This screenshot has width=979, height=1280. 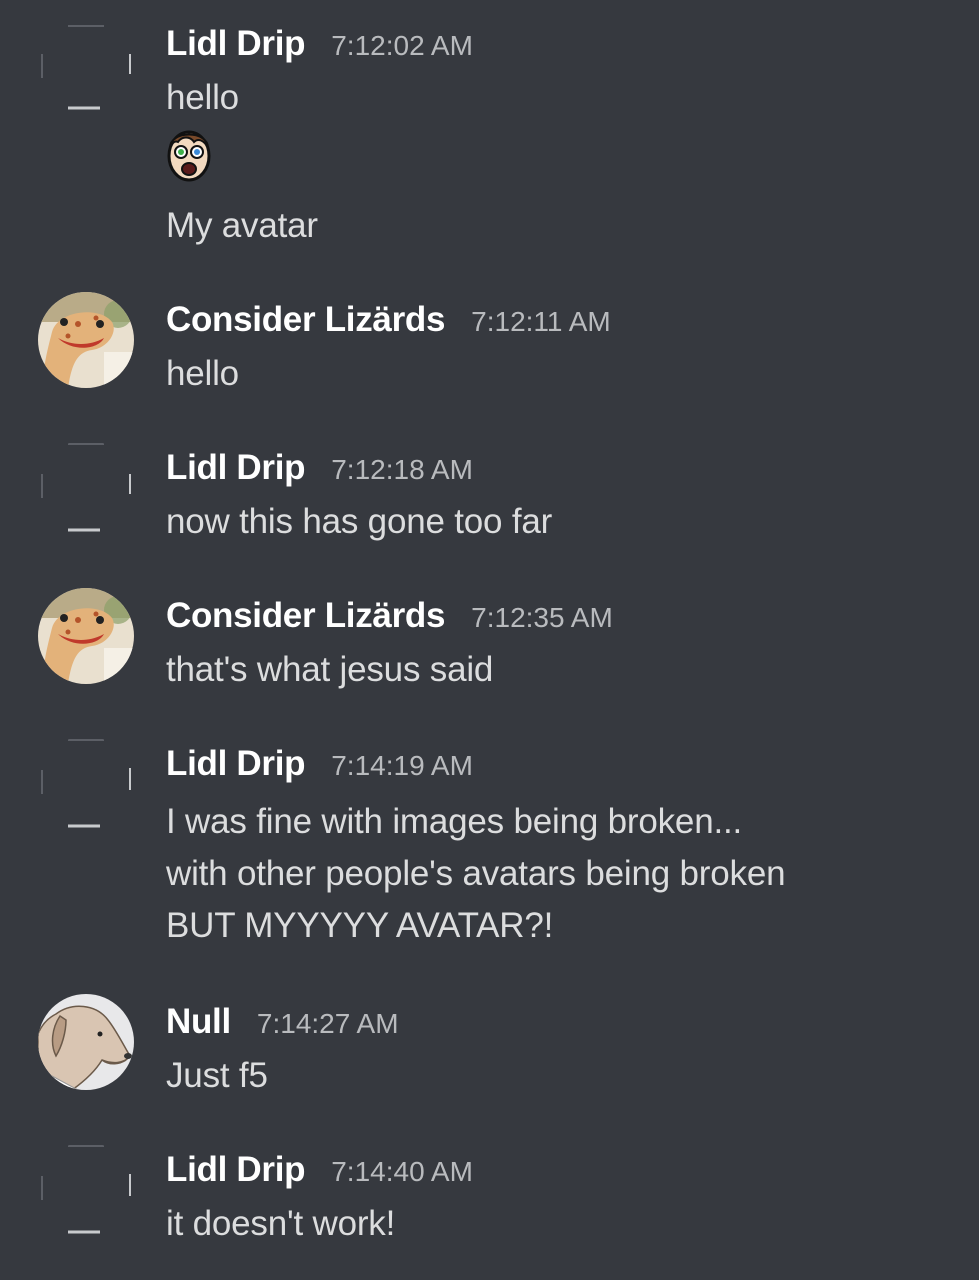 What do you see at coordinates (319, 1170) in the screenshot?
I see `message-header: Lidl Drip 7:14:40 AM` at bounding box center [319, 1170].